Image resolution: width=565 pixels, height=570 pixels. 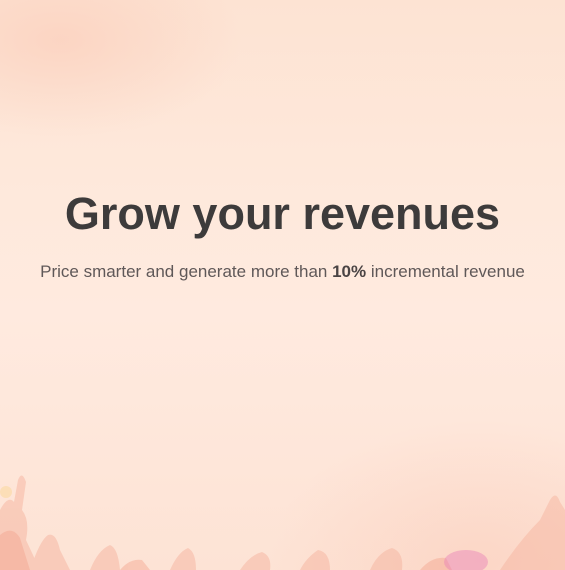 What do you see at coordinates (282, 213) in the screenshot?
I see `hero-title: Grow your revenues` at bounding box center [282, 213].